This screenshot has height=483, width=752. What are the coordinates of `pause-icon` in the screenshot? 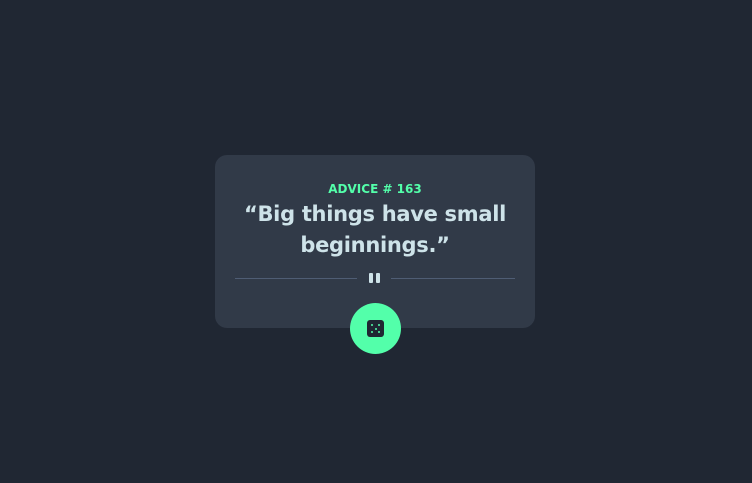 It's located at (375, 278).